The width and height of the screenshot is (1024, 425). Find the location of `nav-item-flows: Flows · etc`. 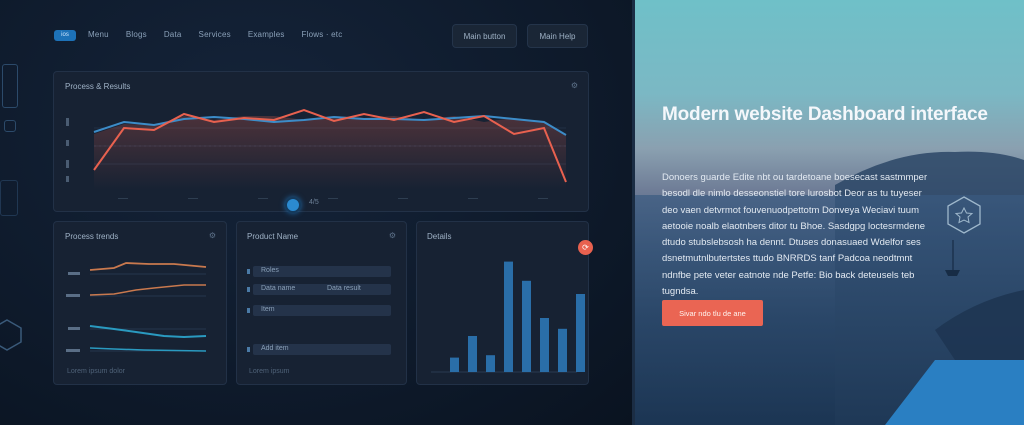

nav-item-flows: Flows · etc is located at coordinates (322, 34).